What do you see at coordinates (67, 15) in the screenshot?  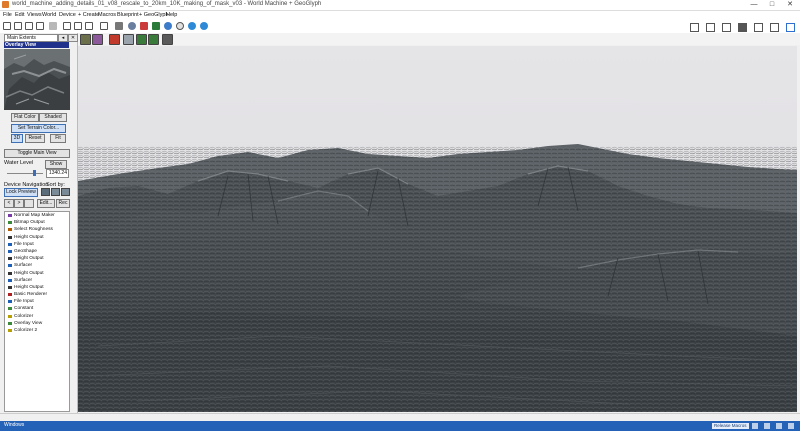 I see `menu-device: Device` at bounding box center [67, 15].